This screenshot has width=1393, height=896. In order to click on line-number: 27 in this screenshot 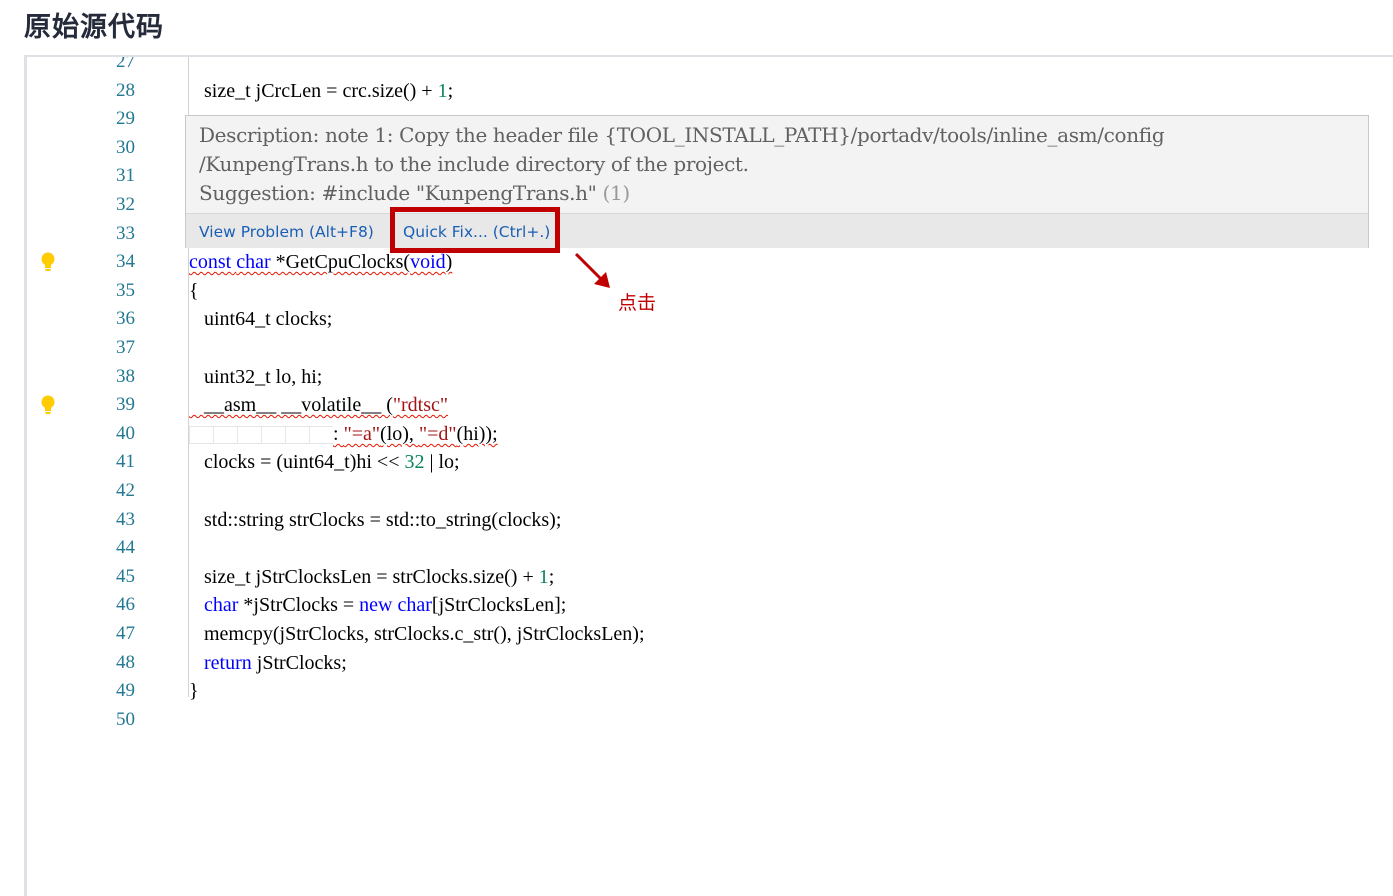, I will do `click(125, 63)`.